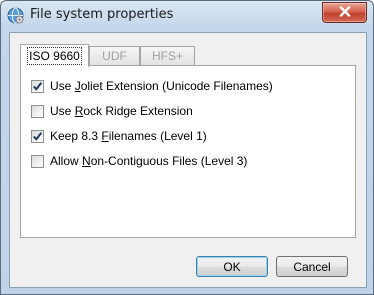  I want to click on title-bar: File system properties, so click(187, 16).